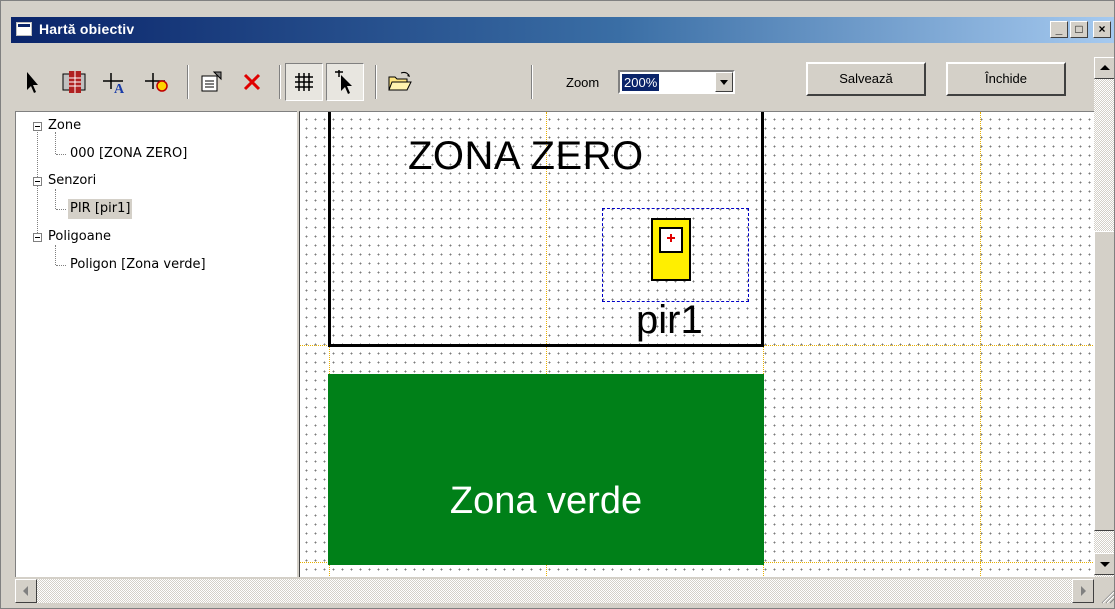  What do you see at coordinates (119, 88) in the screenshot?
I see `svg-text: A` at bounding box center [119, 88].